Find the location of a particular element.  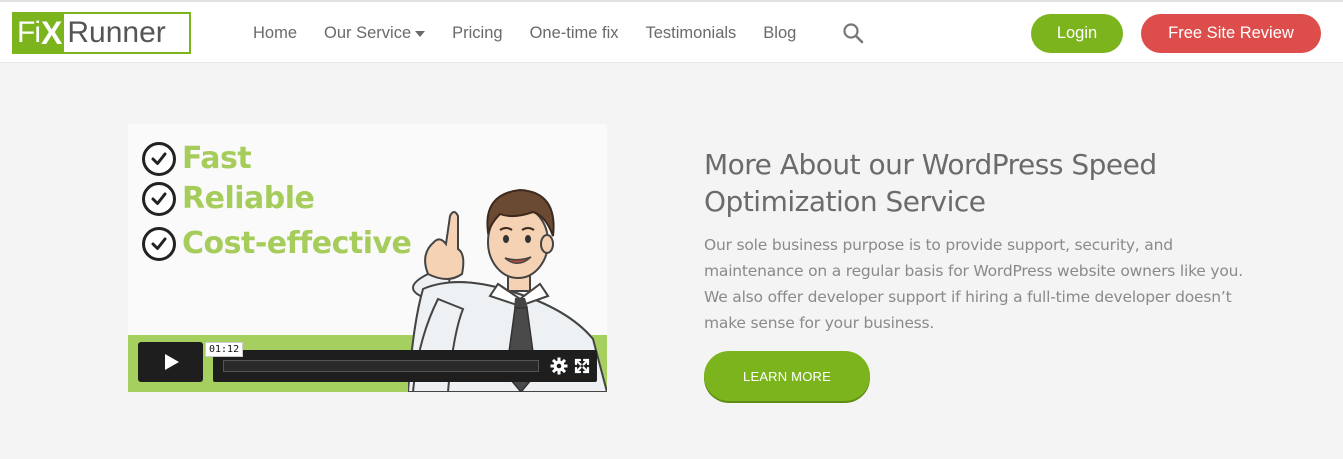

video-control-bar is located at coordinates (405, 366).